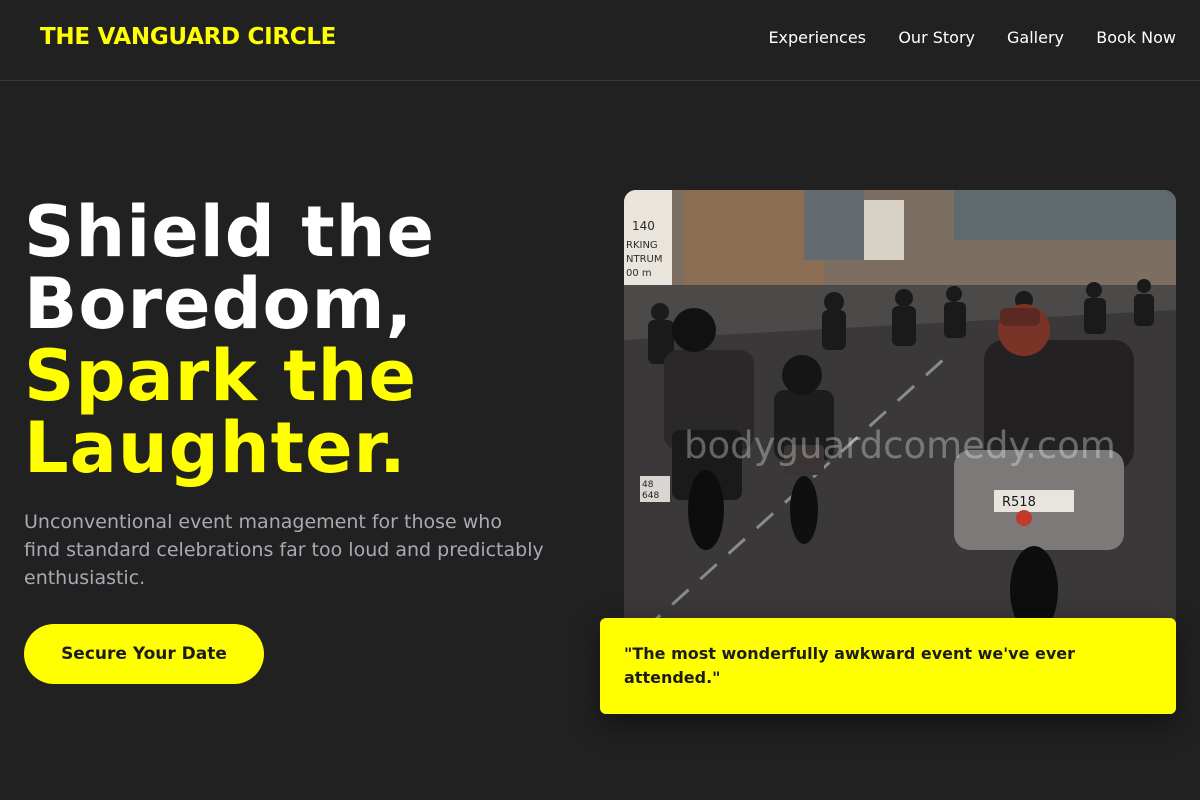 This screenshot has height=800, width=1200. I want to click on hero-title-line-4: Laughter., so click(215, 448).